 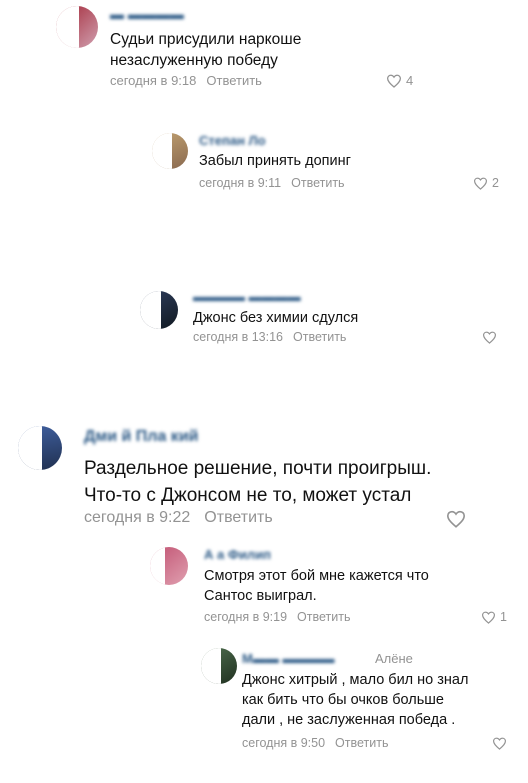 What do you see at coordinates (288, 658) in the screenshot?
I see `comment-author: М▬▬ ▬▬▬▬` at bounding box center [288, 658].